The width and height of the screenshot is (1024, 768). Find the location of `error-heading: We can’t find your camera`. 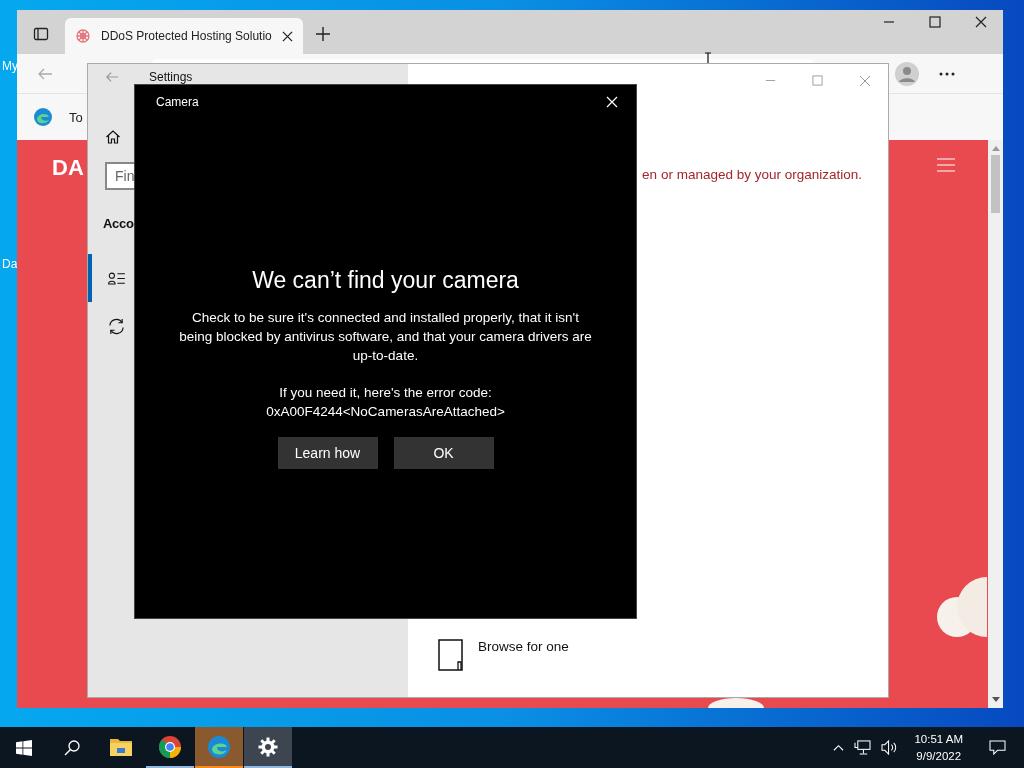

error-heading: We can’t find your camera is located at coordinates (385, 280).